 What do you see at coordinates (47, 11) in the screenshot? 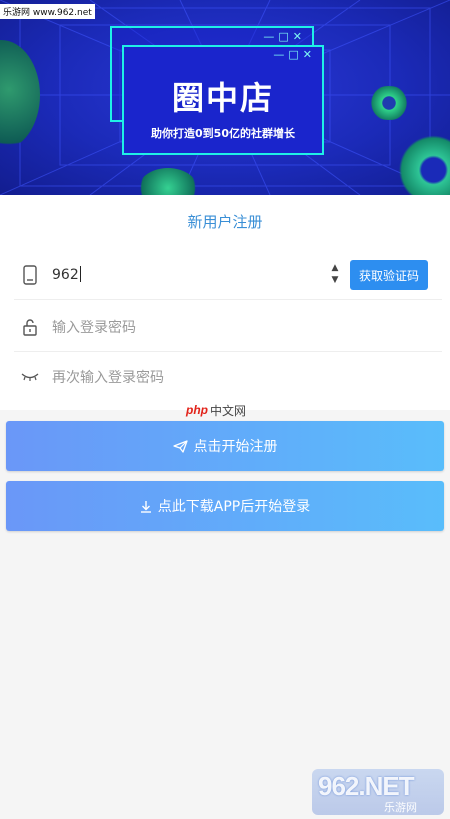
I see `watermark-top: 乐游网 www.962.net` at bounding box center [47, 11].